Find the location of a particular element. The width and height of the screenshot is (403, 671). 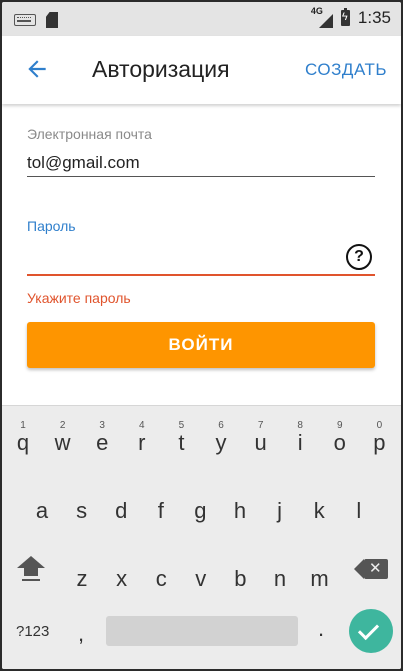

key-label: h is located at coordinates (240, 510).